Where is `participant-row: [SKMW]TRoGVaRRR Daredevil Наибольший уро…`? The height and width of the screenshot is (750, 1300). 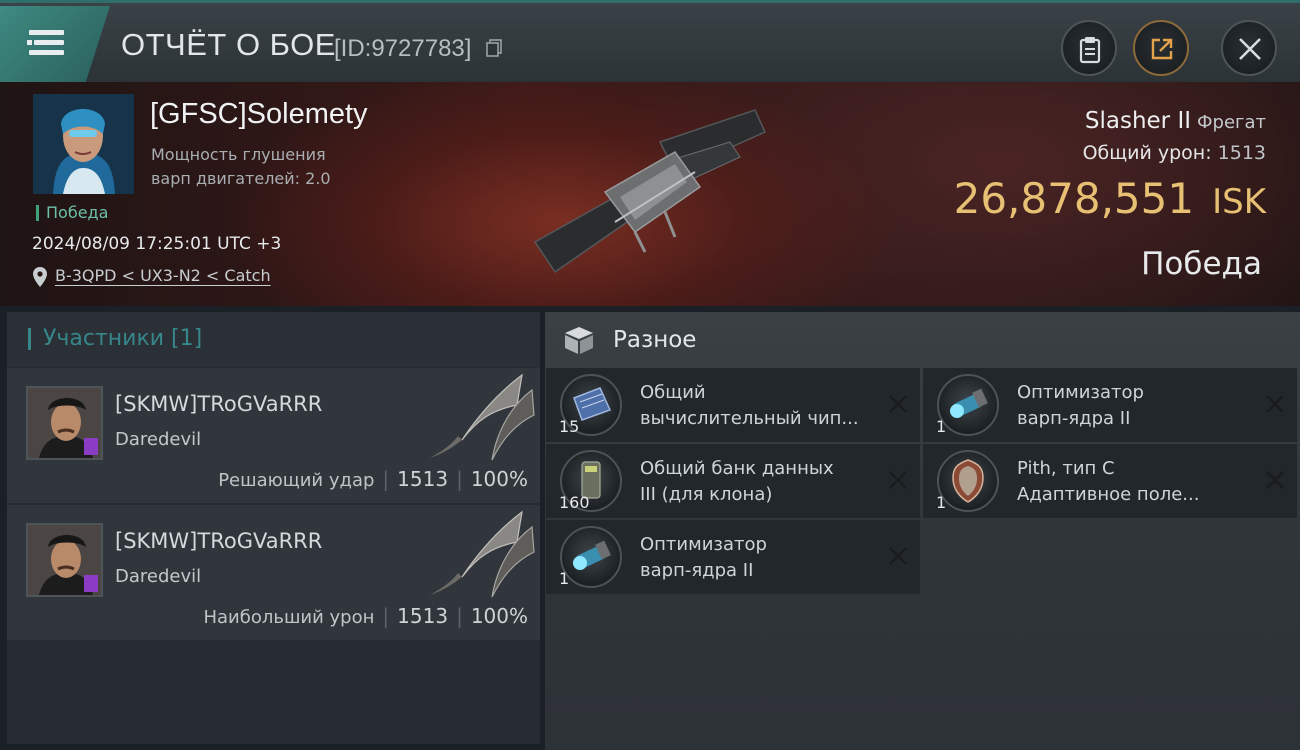
participant-row: [SKMW]TRoGVaRRR Daredevil Наибольший уро… is located at coordinates (273, 573).